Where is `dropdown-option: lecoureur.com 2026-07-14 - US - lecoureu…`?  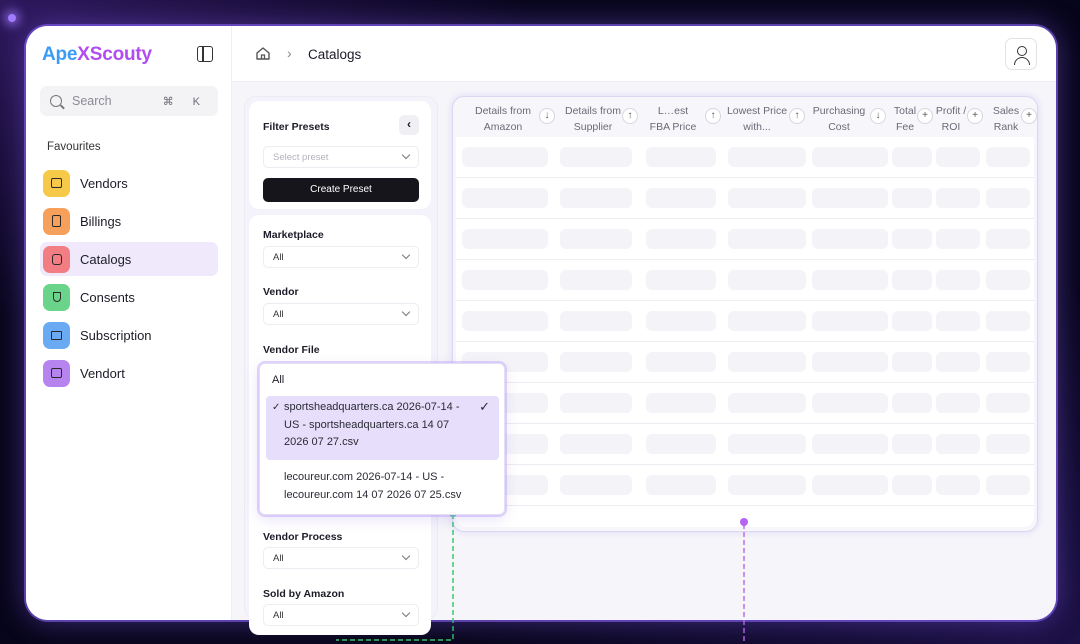 dropdown-option: lecoureur.com 2026-07-14 - US - lecoureu… is located at coordinates (382, 487).